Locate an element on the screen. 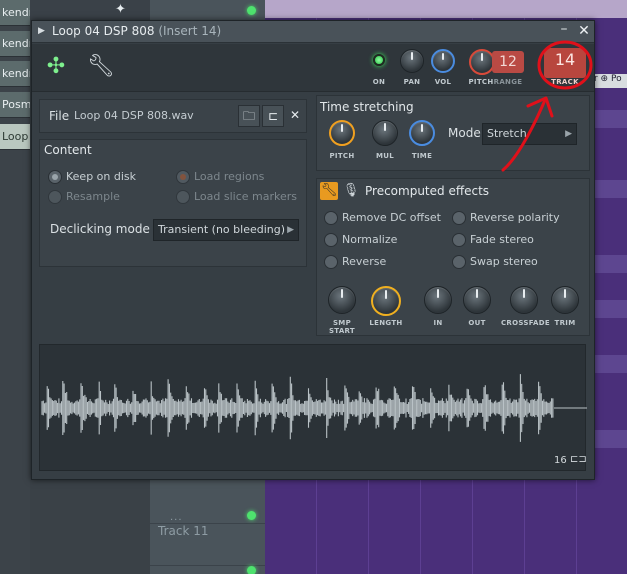 The image size is (627, 574). ts-pitch-label: PITCH is located at coordinates (342, 156).